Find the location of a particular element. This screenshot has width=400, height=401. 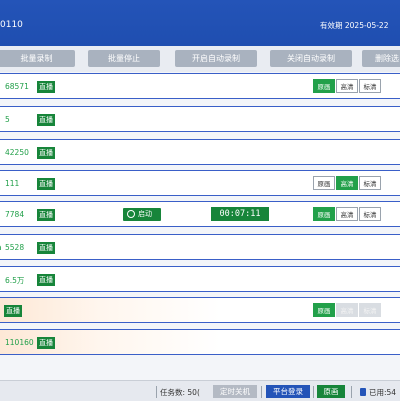

timer-shutdown-button: 定时关机 is located at coordinates (235, 391).